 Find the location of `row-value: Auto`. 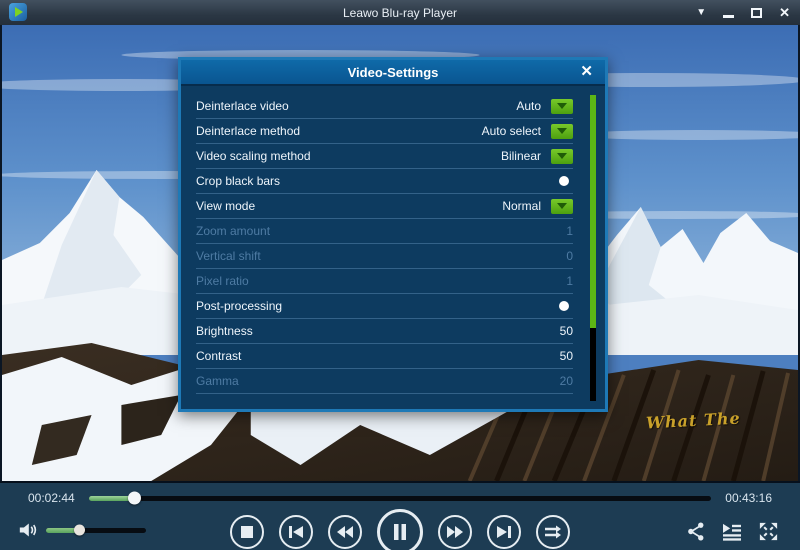

row-value: Auto is located at coordinates (528, 106).